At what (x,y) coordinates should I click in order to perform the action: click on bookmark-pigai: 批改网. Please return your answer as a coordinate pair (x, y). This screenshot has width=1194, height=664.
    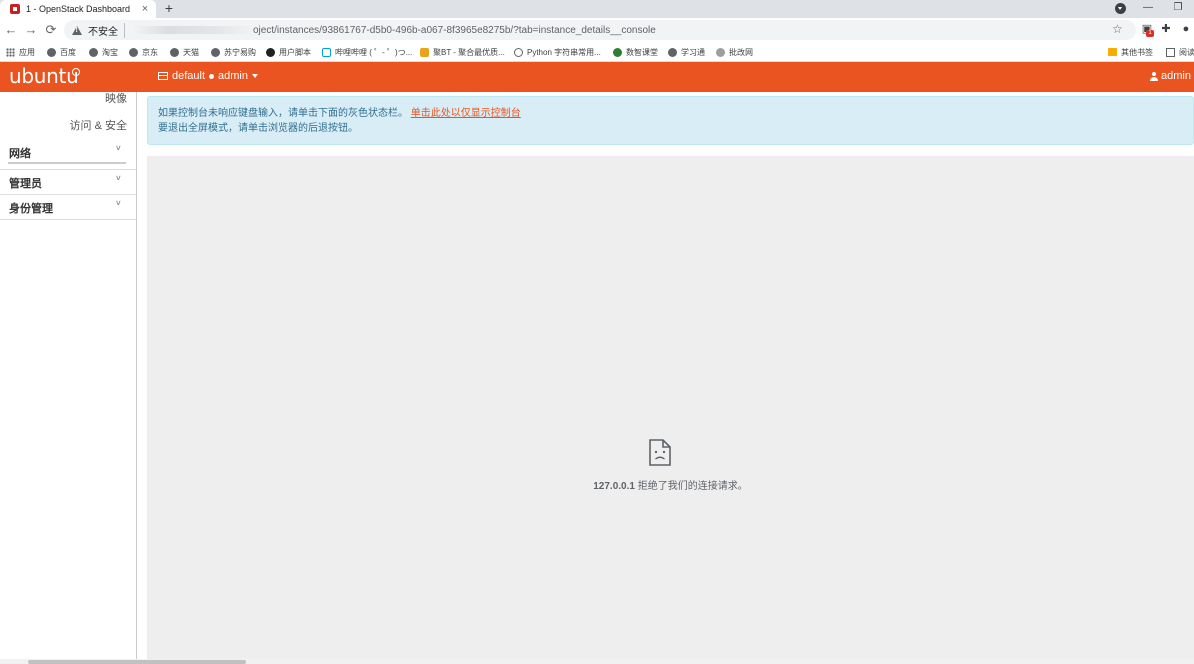
    Looking at the image, I should click on (734, 52).